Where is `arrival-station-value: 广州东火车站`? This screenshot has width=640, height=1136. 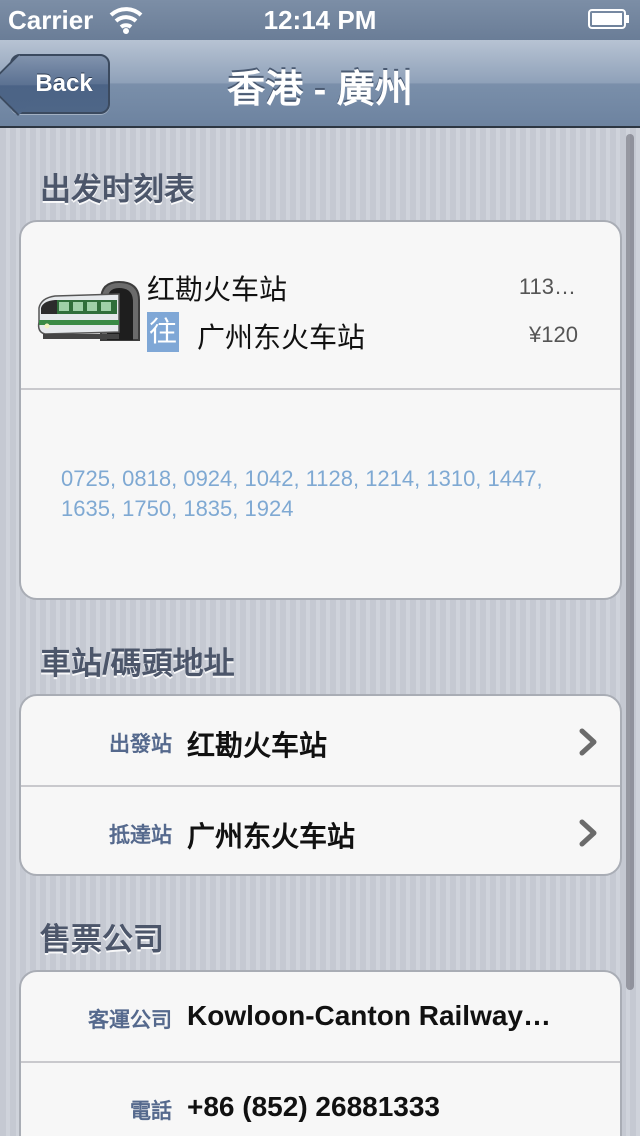
arrival-station-value: 广州东火车站 is located at coordinates (271, 836).